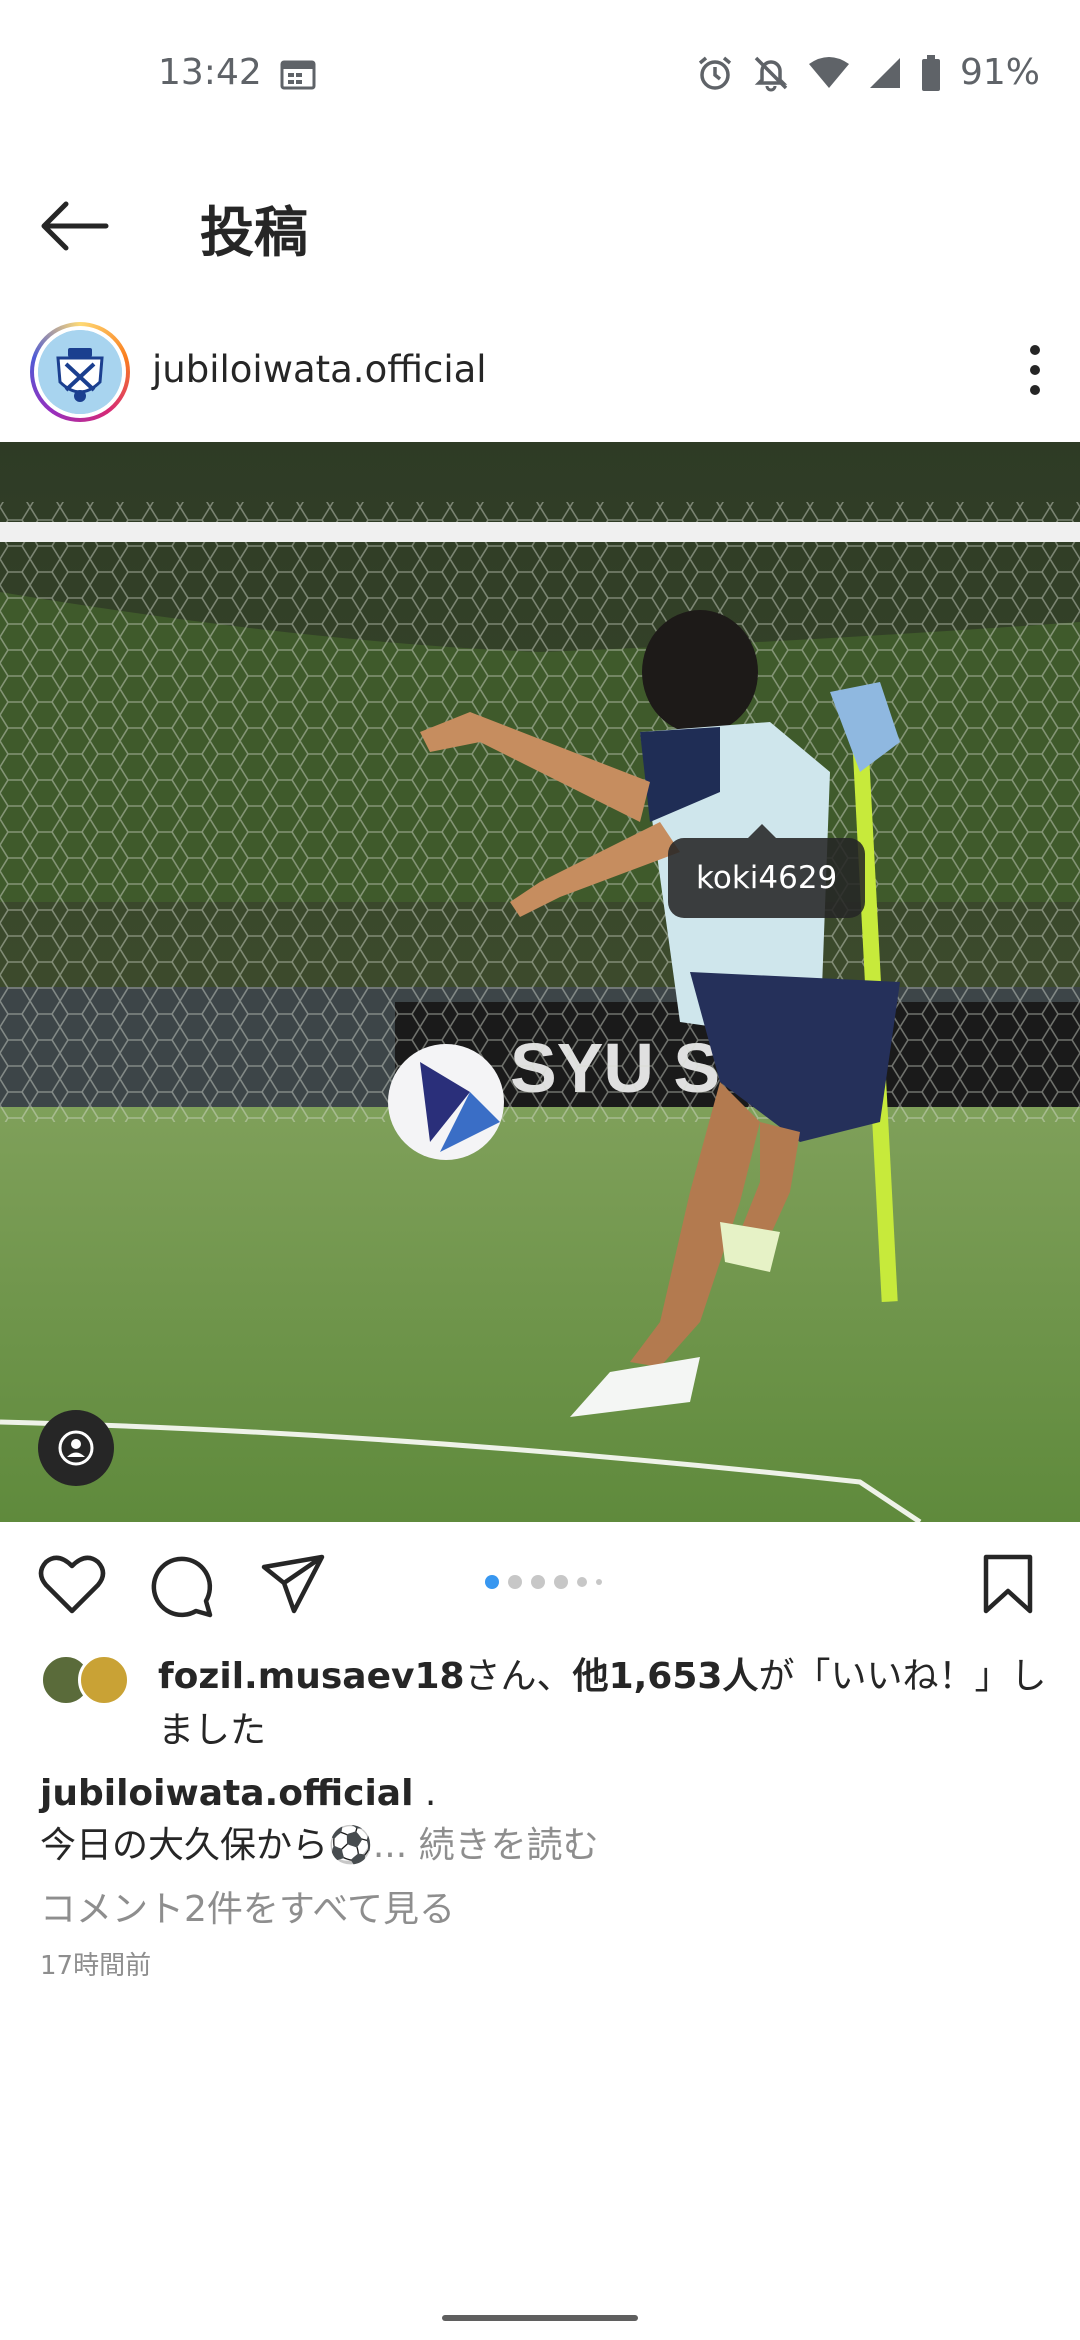  I want to click on home-indicator, so click(540, 2318).